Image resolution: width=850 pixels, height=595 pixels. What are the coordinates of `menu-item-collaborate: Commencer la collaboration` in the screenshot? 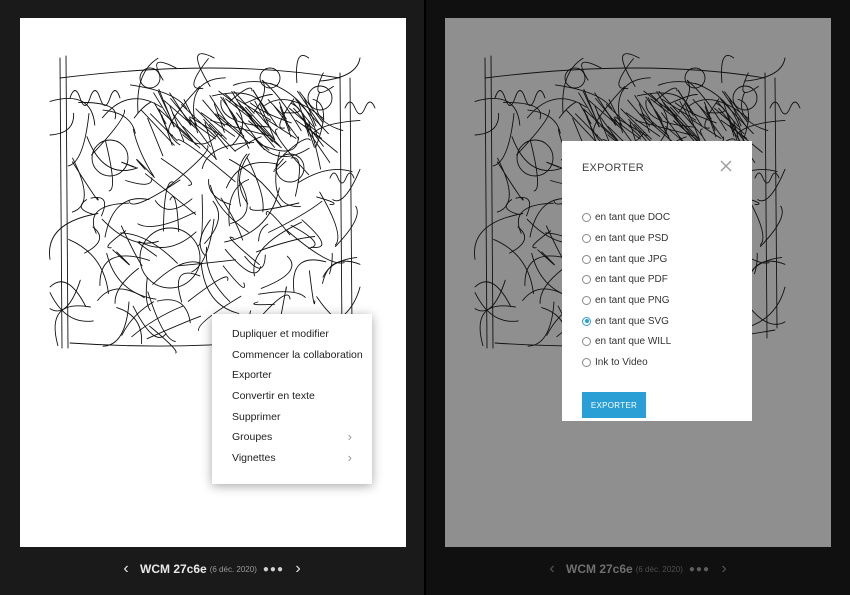 It's located at (292, 355).